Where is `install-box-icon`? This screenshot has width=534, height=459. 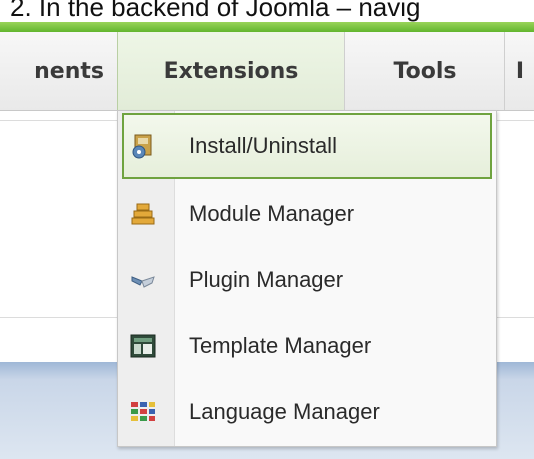 install-box-icon is located at coordinates (143, 146).